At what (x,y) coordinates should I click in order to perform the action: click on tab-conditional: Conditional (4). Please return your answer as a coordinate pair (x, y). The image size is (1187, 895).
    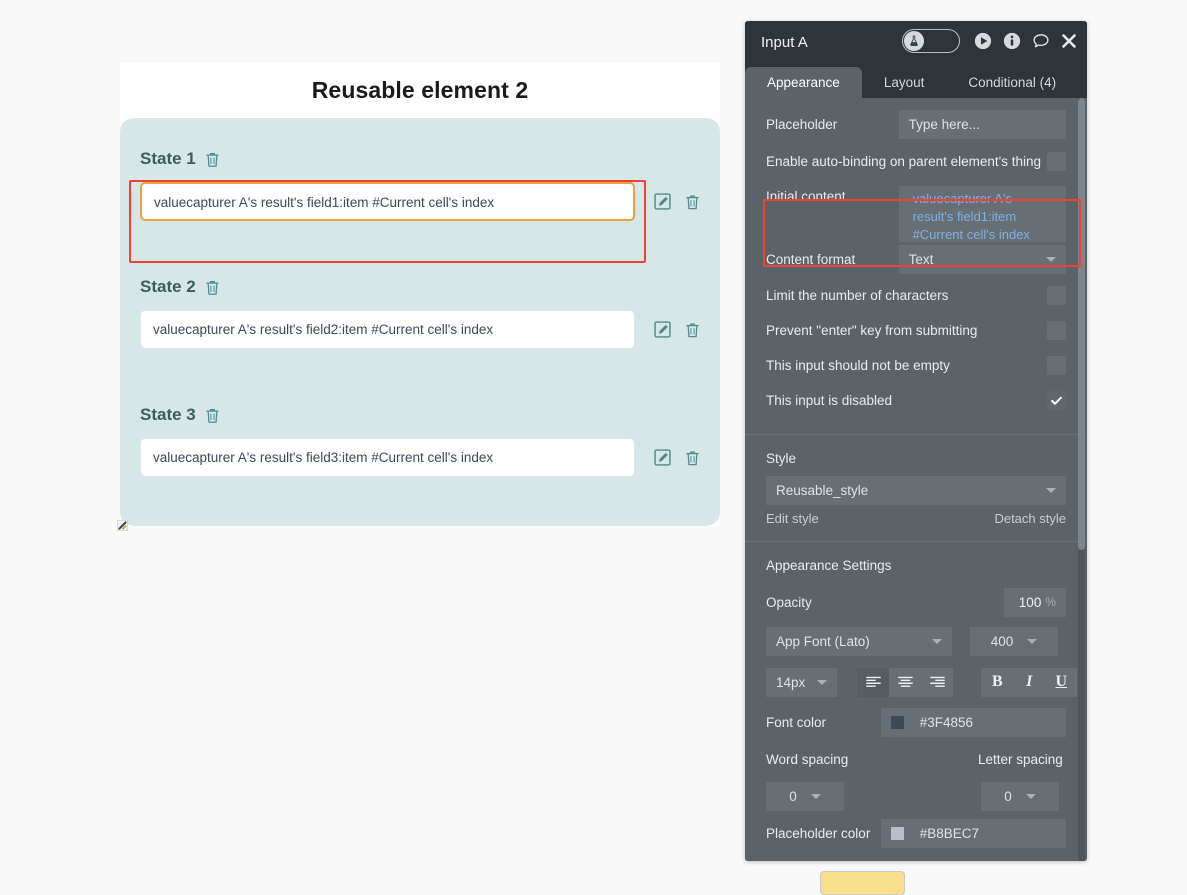
    Looking at the image, I should click on (1012, 82).